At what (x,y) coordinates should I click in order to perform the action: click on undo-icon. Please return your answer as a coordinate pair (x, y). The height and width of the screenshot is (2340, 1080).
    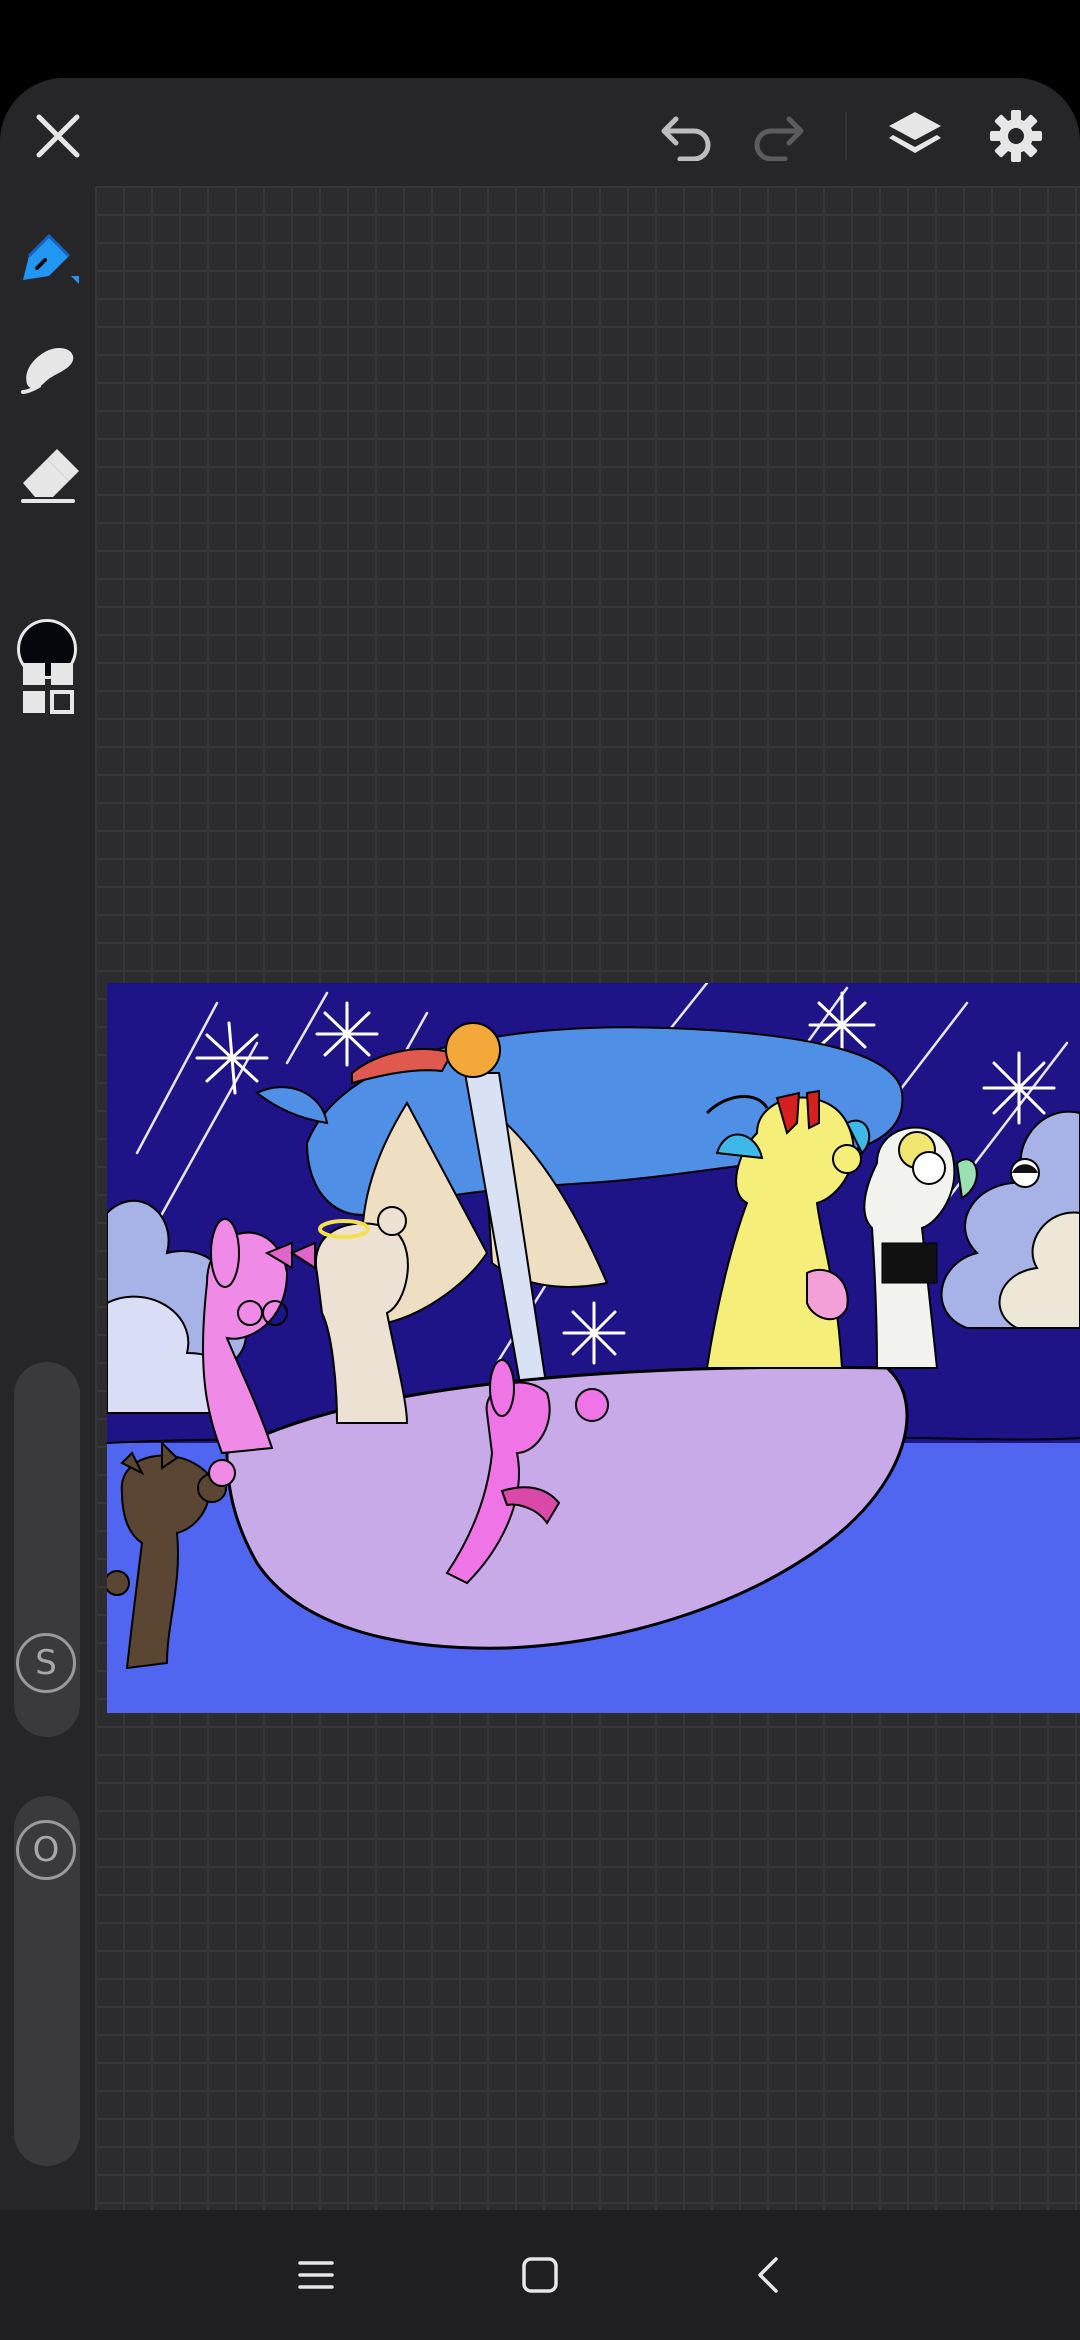
    Looking at the image, I should click on (686, 138).